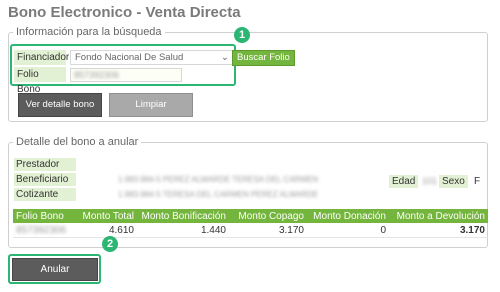 The width and height of the screenshot is (500, 292). What do you see at coordinates (438, 216) in the screenshot?
I see `header-devolucion: Monto a Devolución` at bounding box center [438, 216].